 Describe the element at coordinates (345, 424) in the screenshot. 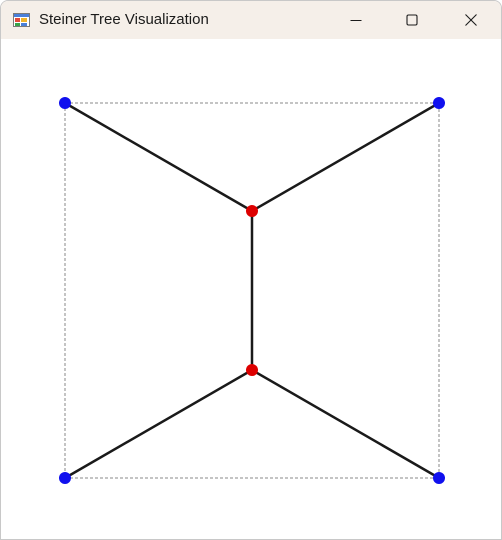

I see `tree-edge-t4-s2` at that location.